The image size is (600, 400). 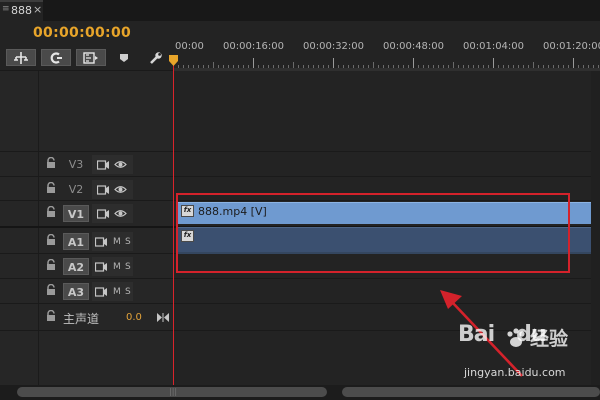 I want to click on master-track-label: 主声道, so click(x=81, y=319).